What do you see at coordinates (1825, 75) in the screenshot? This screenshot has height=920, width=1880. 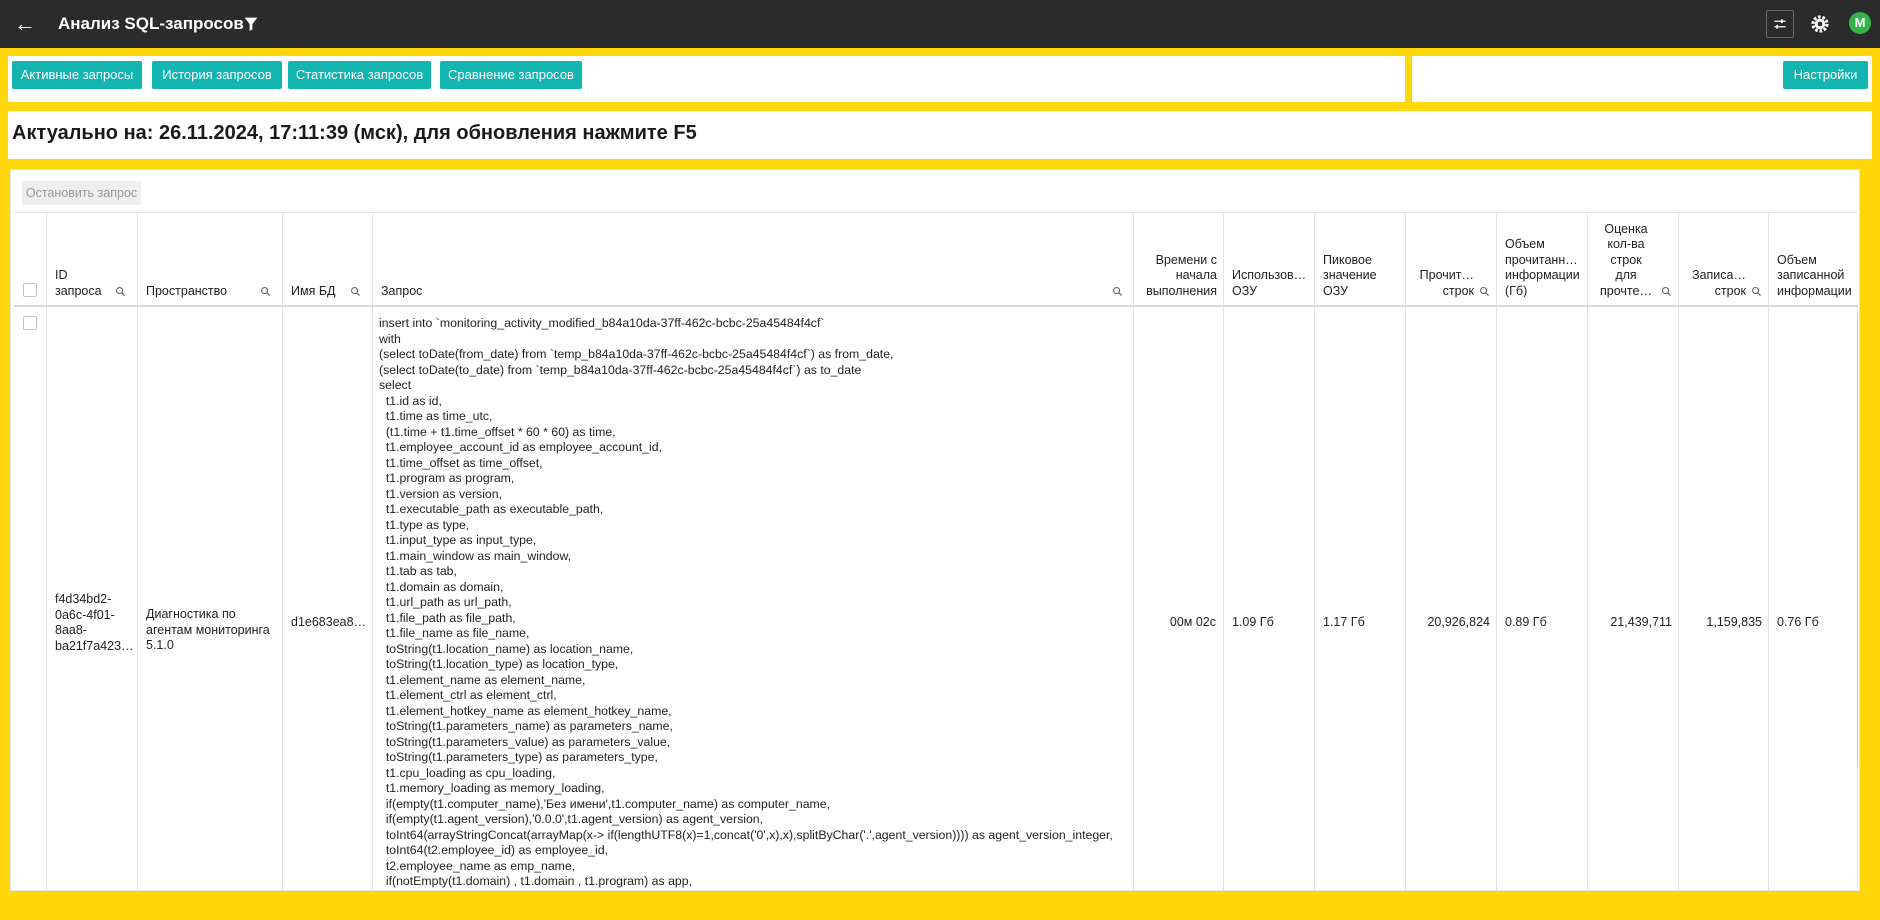 I see `settings-button: Настройки` at bounding box center [1825, 75].